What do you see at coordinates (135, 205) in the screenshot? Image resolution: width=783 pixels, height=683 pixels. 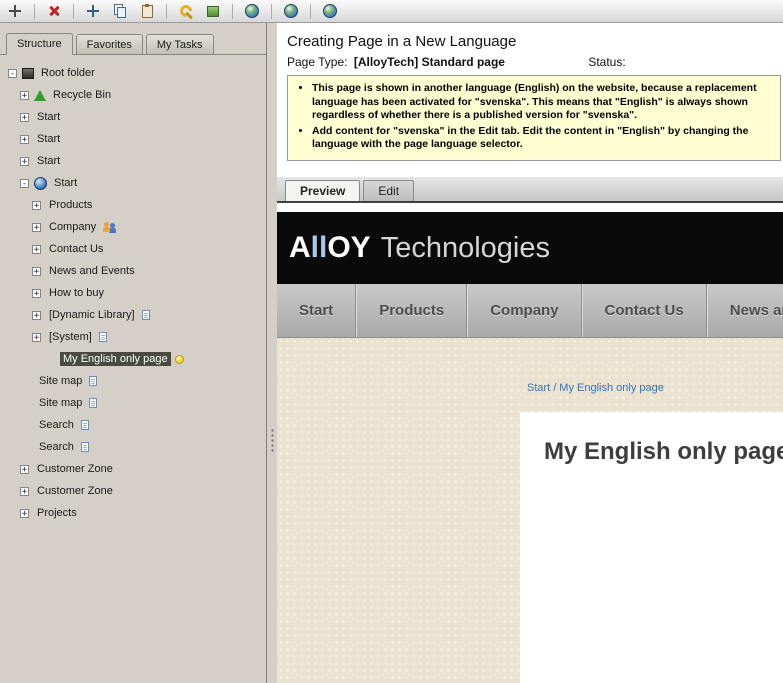 I see `tree-item: + Products` at bounding box center [135, 205].